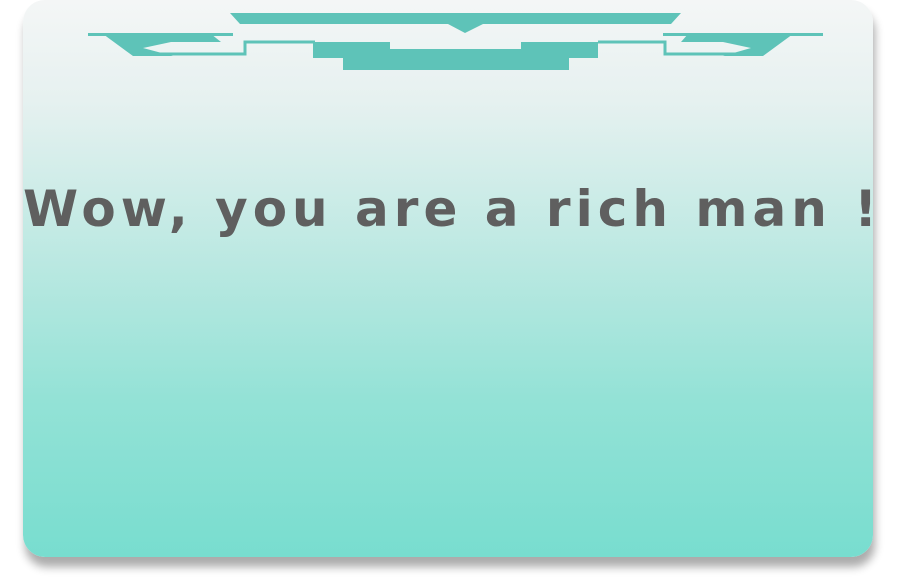  I want to click on ornament-left-step, so click(234, 48).